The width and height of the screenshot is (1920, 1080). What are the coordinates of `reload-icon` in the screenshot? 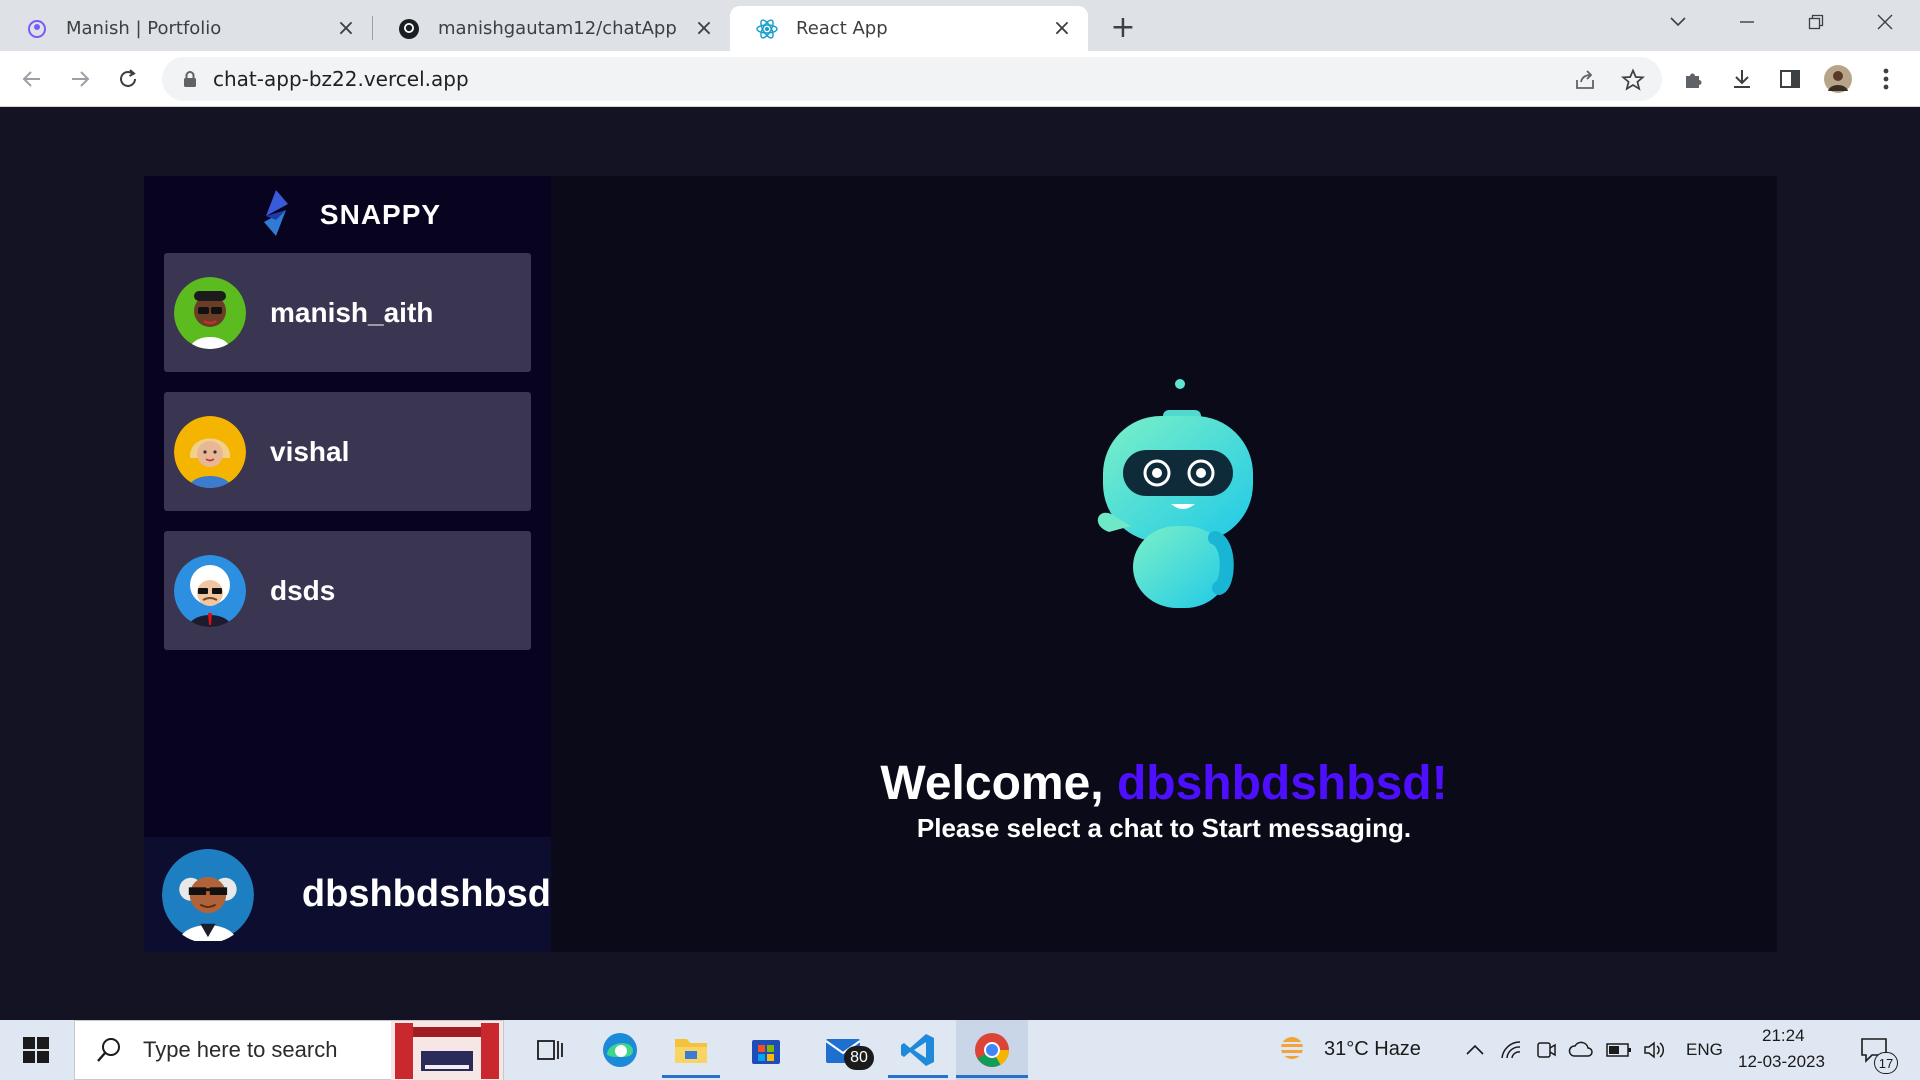 It's located at (128, 79).